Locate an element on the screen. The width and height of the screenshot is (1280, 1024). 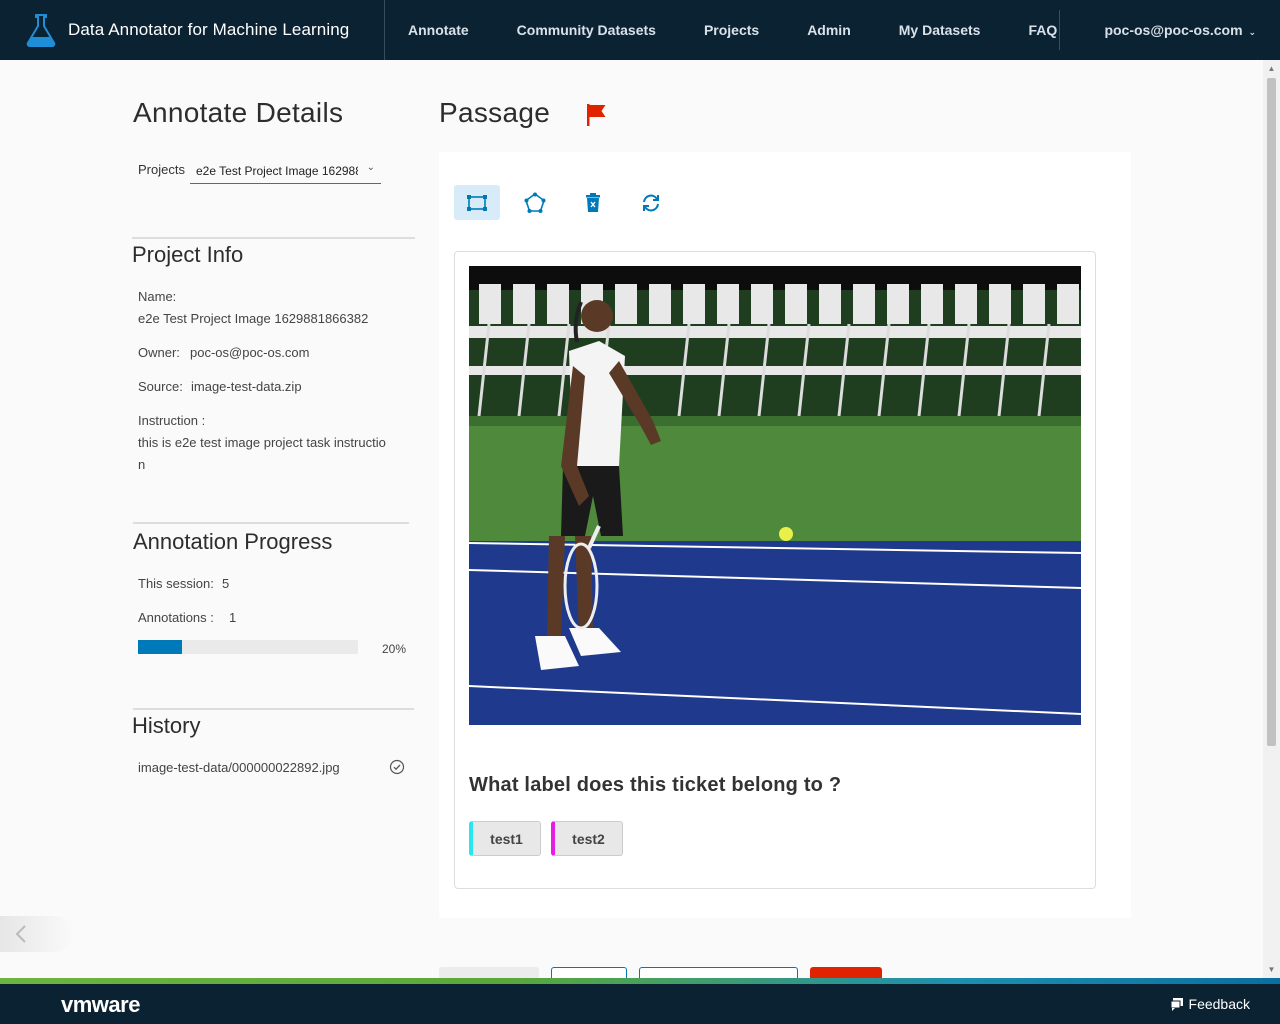
app-title: Data Annotator for Machine Learning is located at coordinates (209, 29).